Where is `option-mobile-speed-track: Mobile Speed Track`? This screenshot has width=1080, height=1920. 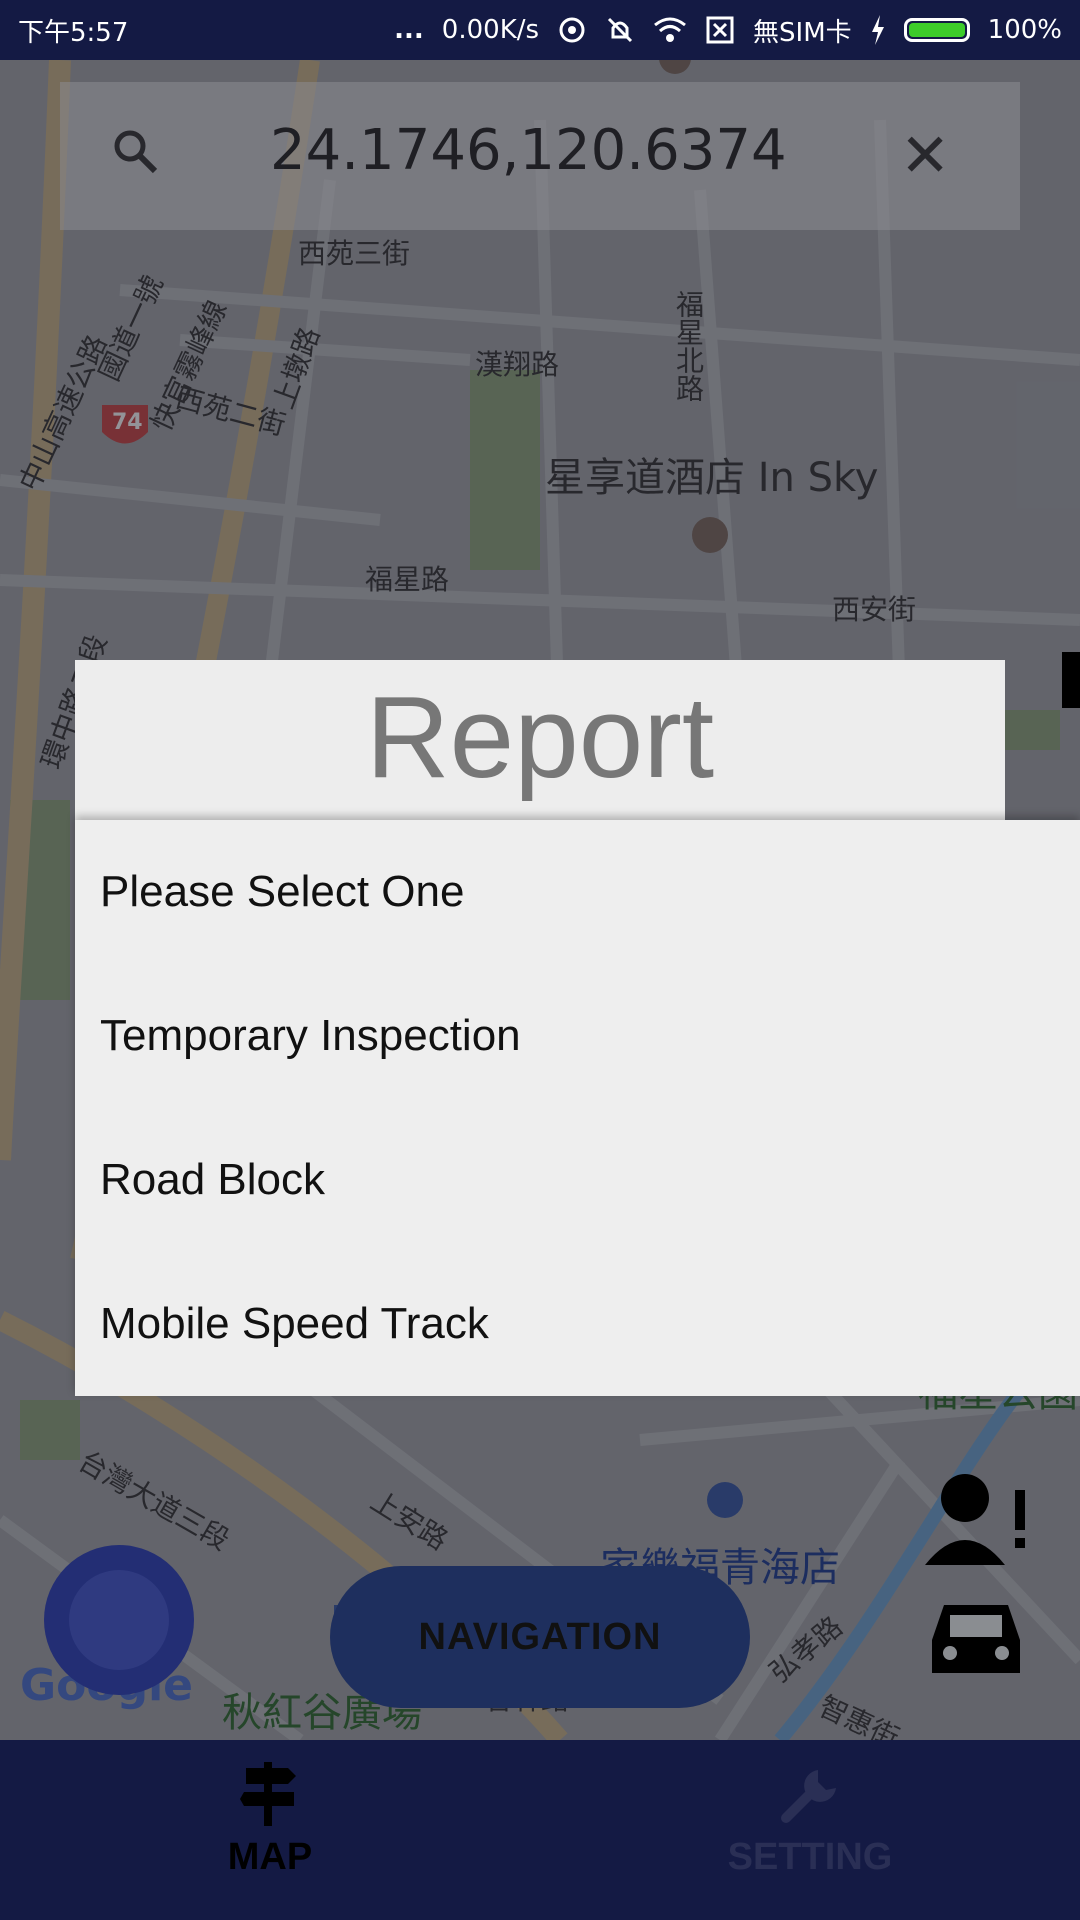 option-mobile-speed-track: Mobile Speed Track is located at coordinates (577, 1324).